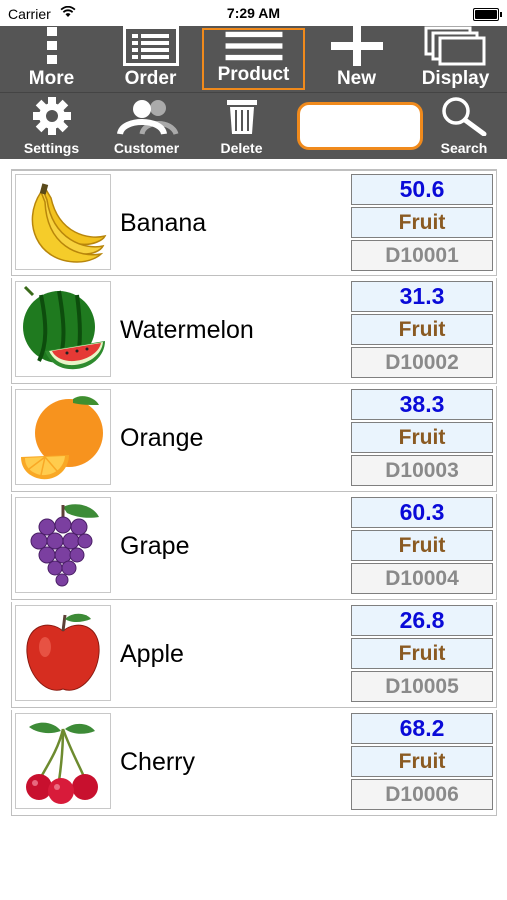  What do you see at coordinates (241, 117) in the screenshot?
I see `trash-icon` at bounding box center [241, 117].